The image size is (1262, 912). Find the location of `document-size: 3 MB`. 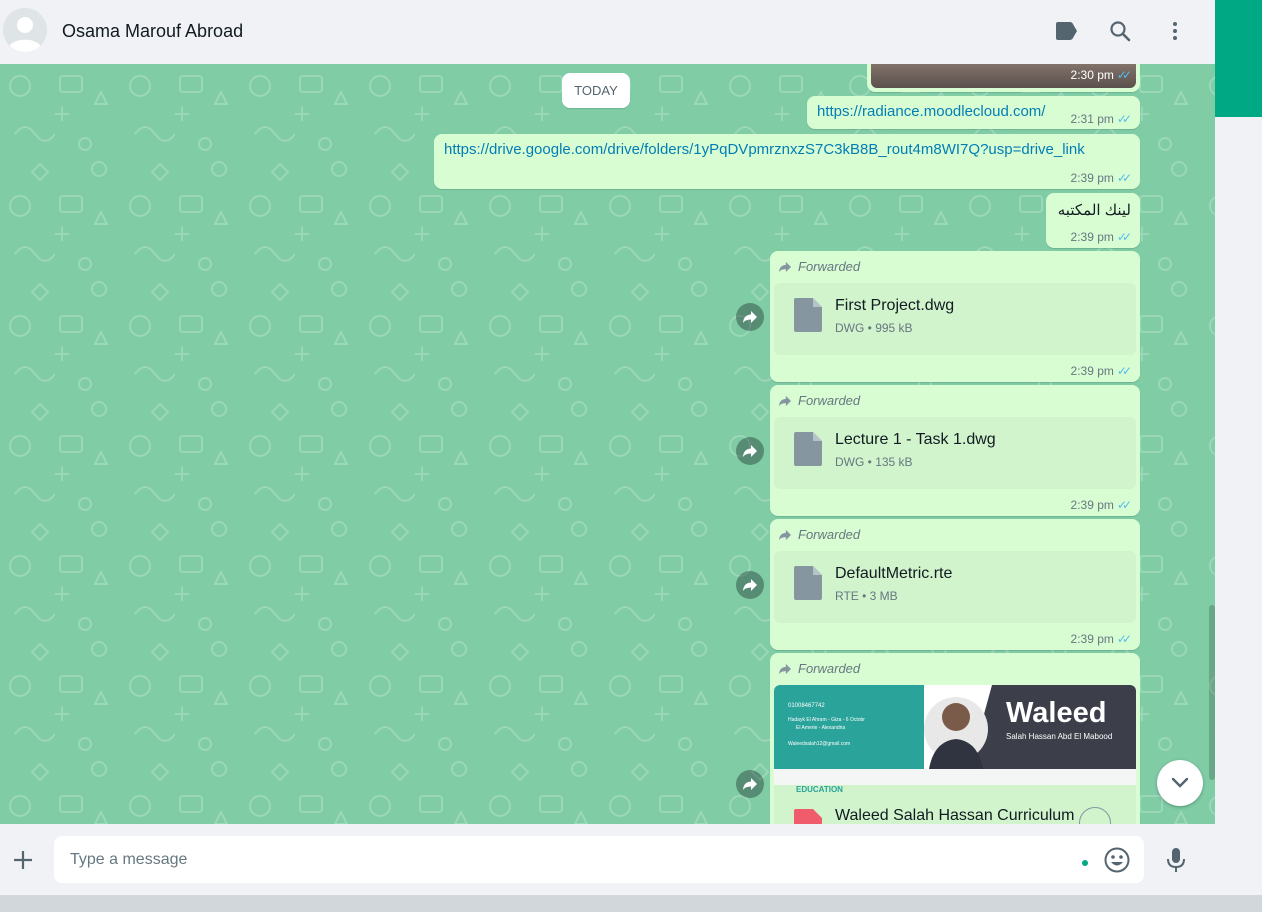

document-size: 3 MB is located at coordinates (883, 596).